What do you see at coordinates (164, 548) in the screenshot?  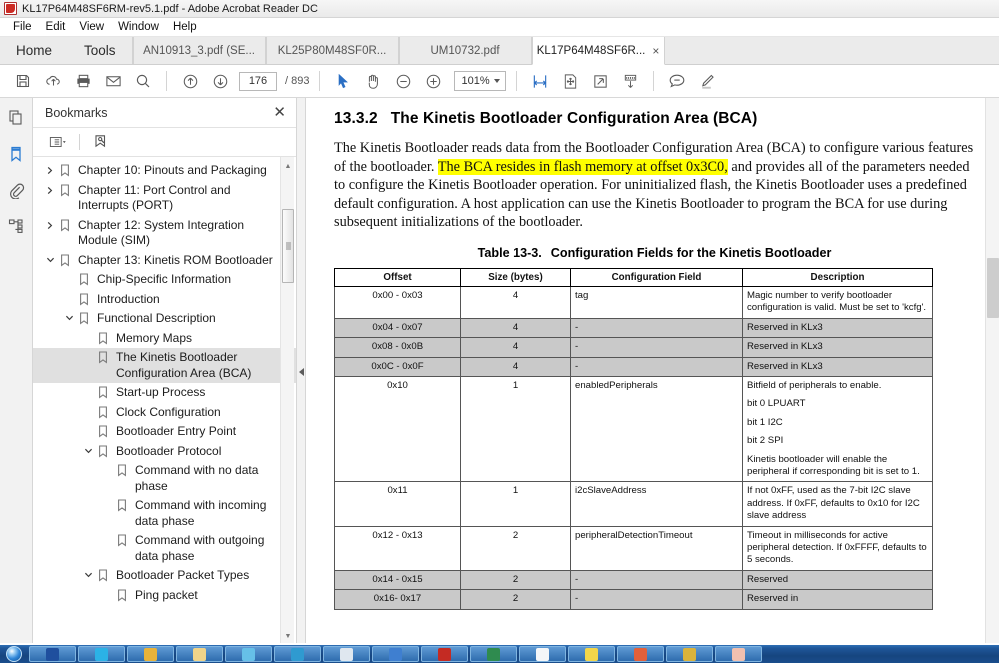 I see `bookmark-item: Command with outgoing data phase` at bounding box center [164, 548].